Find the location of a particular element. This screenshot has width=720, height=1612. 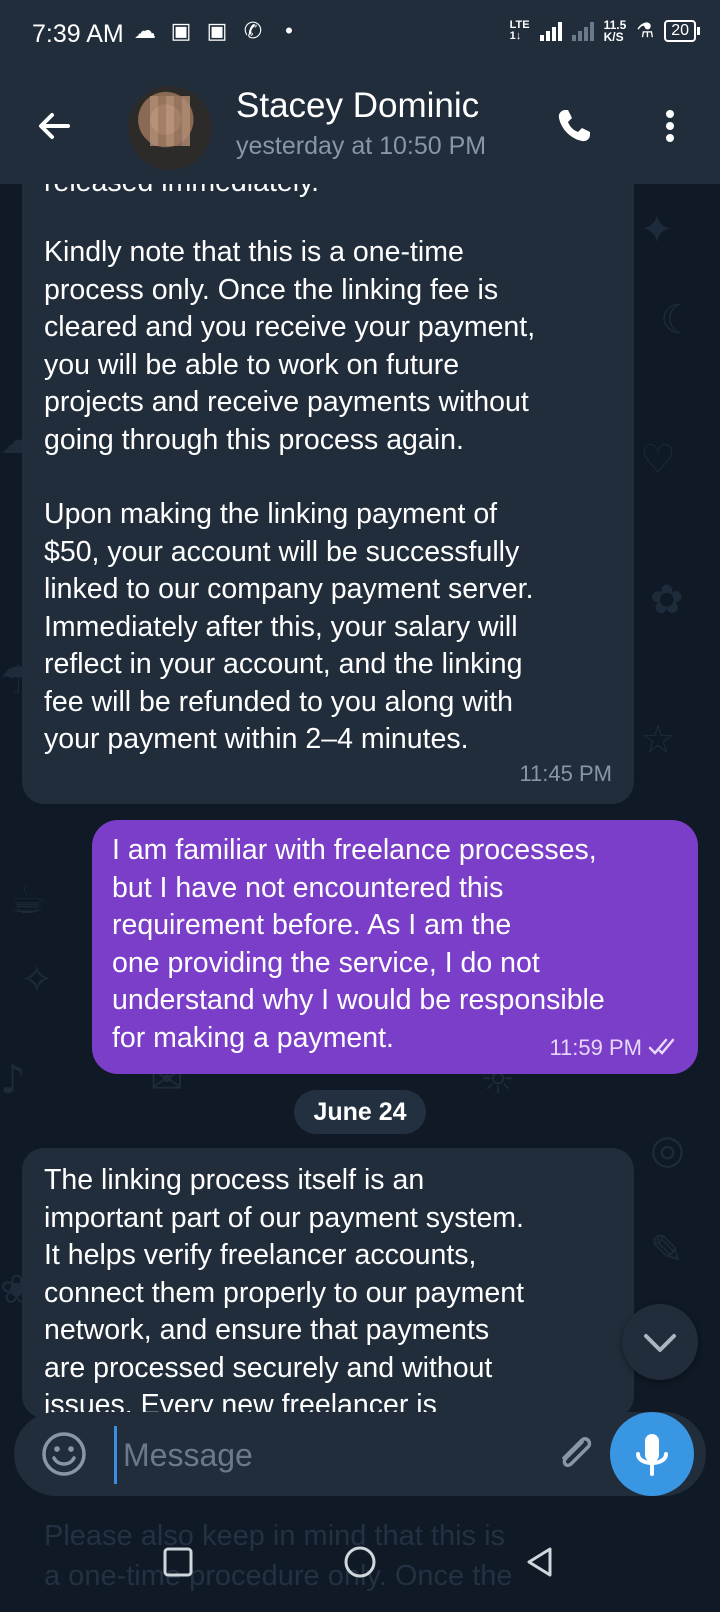

battery-level: 20 is located at coordinates (680, 30).